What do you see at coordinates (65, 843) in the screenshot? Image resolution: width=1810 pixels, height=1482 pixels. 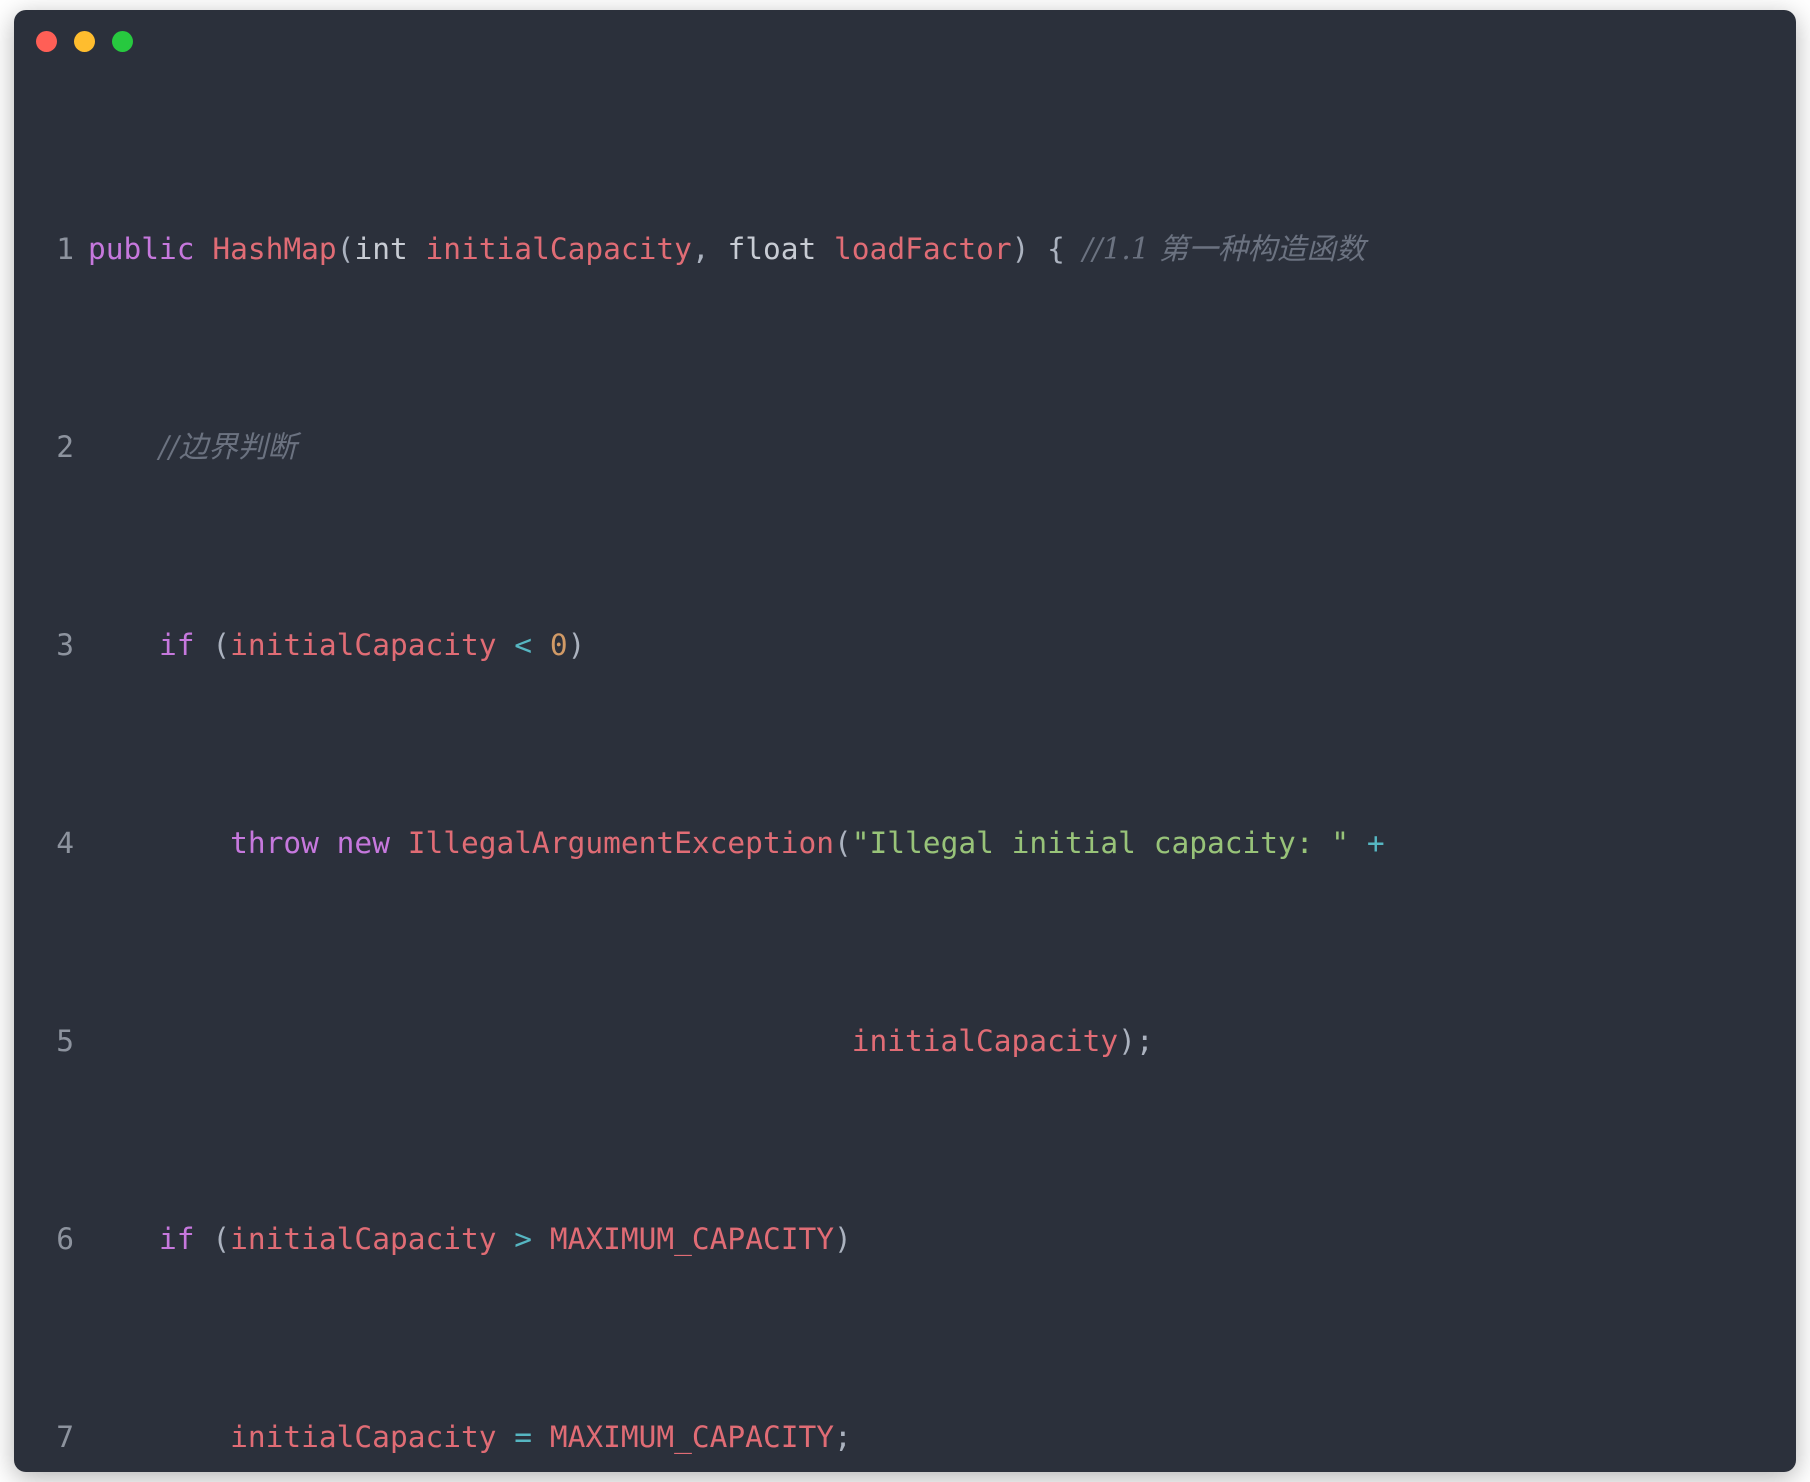 I see `line-number: 4` at bounding box center [65, 843].